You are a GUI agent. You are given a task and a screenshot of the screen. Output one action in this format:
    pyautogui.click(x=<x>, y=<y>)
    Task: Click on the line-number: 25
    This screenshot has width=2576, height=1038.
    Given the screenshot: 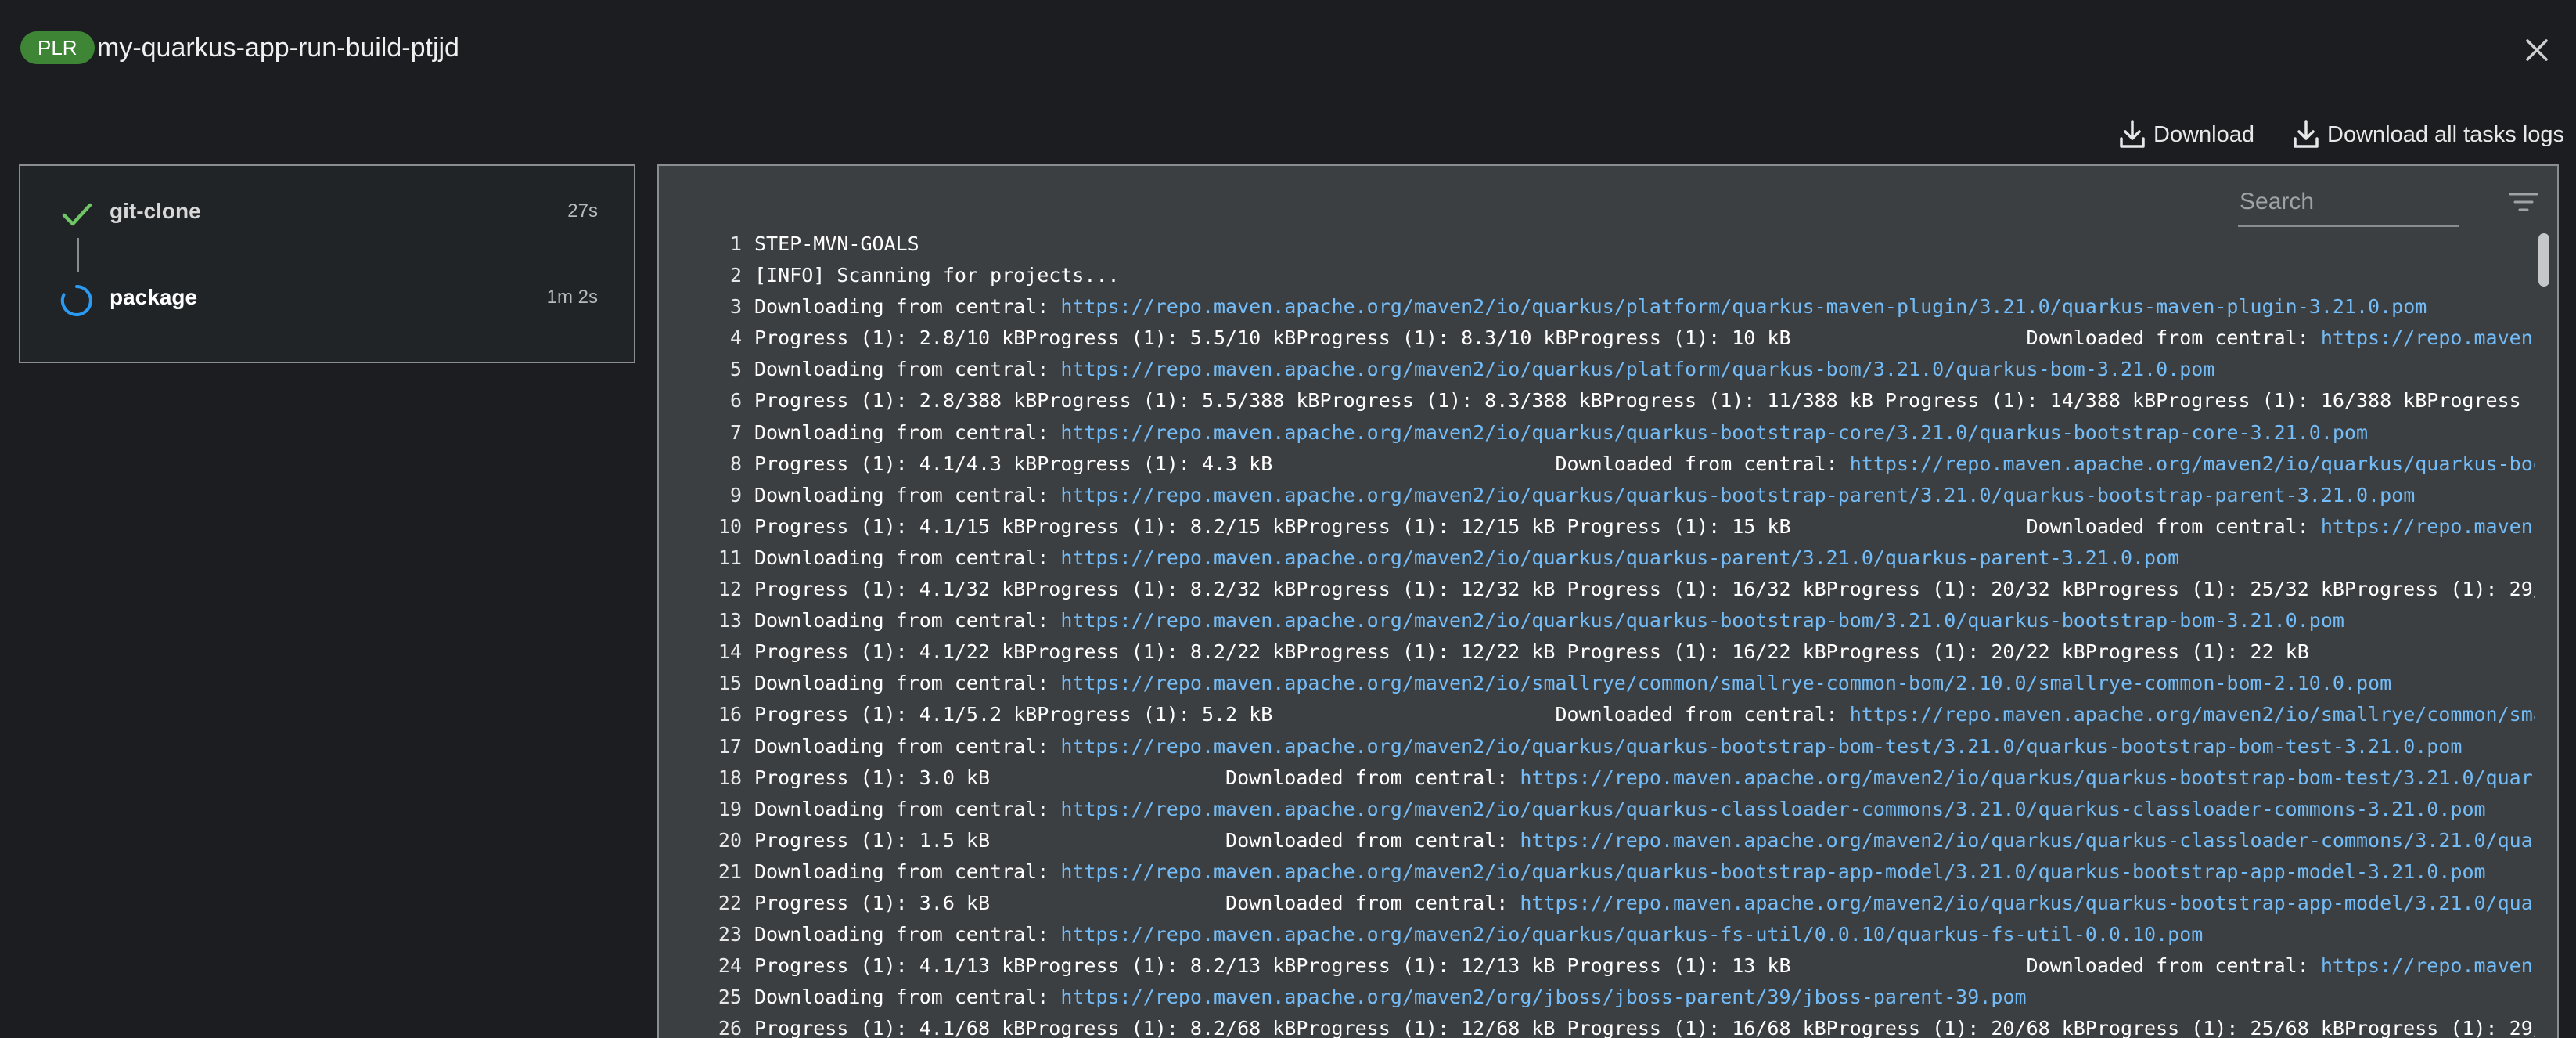 What is the action you would take?
    pyautogui.click(x=730, y=998)
    